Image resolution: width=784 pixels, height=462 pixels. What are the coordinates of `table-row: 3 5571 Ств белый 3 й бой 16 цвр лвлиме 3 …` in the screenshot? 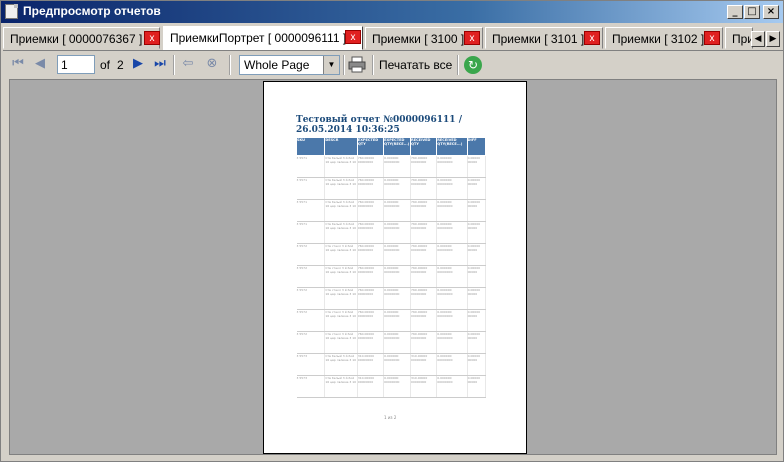 It's located at (391, 166).